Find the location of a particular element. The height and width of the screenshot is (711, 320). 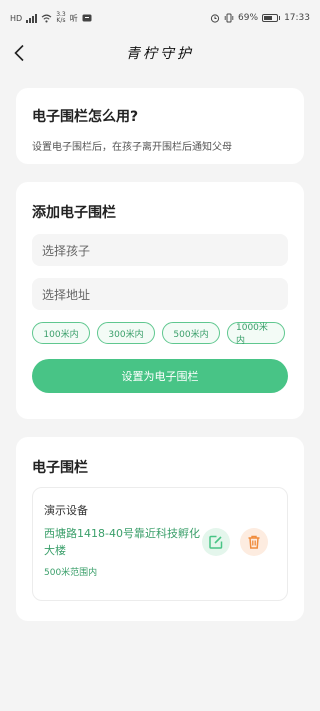

fence-list-title: 电子围栏 is located at coordinates (60, 468).